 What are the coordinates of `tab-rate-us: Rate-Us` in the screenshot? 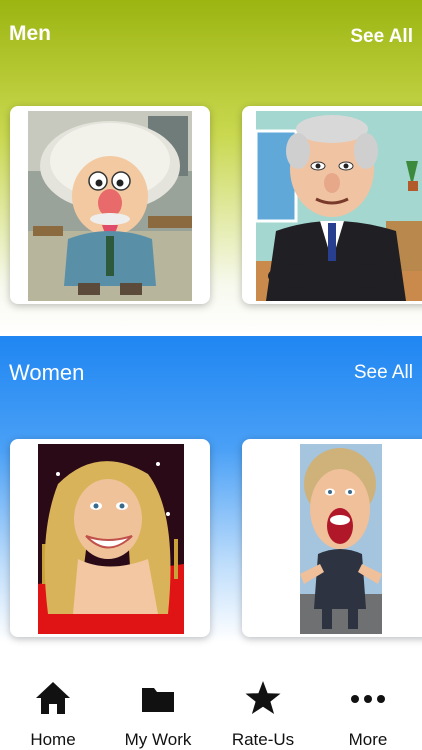 It's located at (263, 704).